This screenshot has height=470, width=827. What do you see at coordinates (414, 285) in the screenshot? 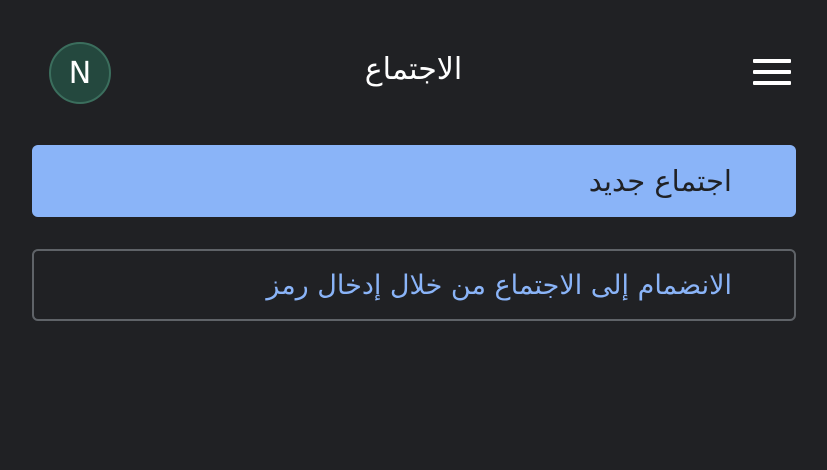
I see `join-code-input` at bounding box center [414, 285].